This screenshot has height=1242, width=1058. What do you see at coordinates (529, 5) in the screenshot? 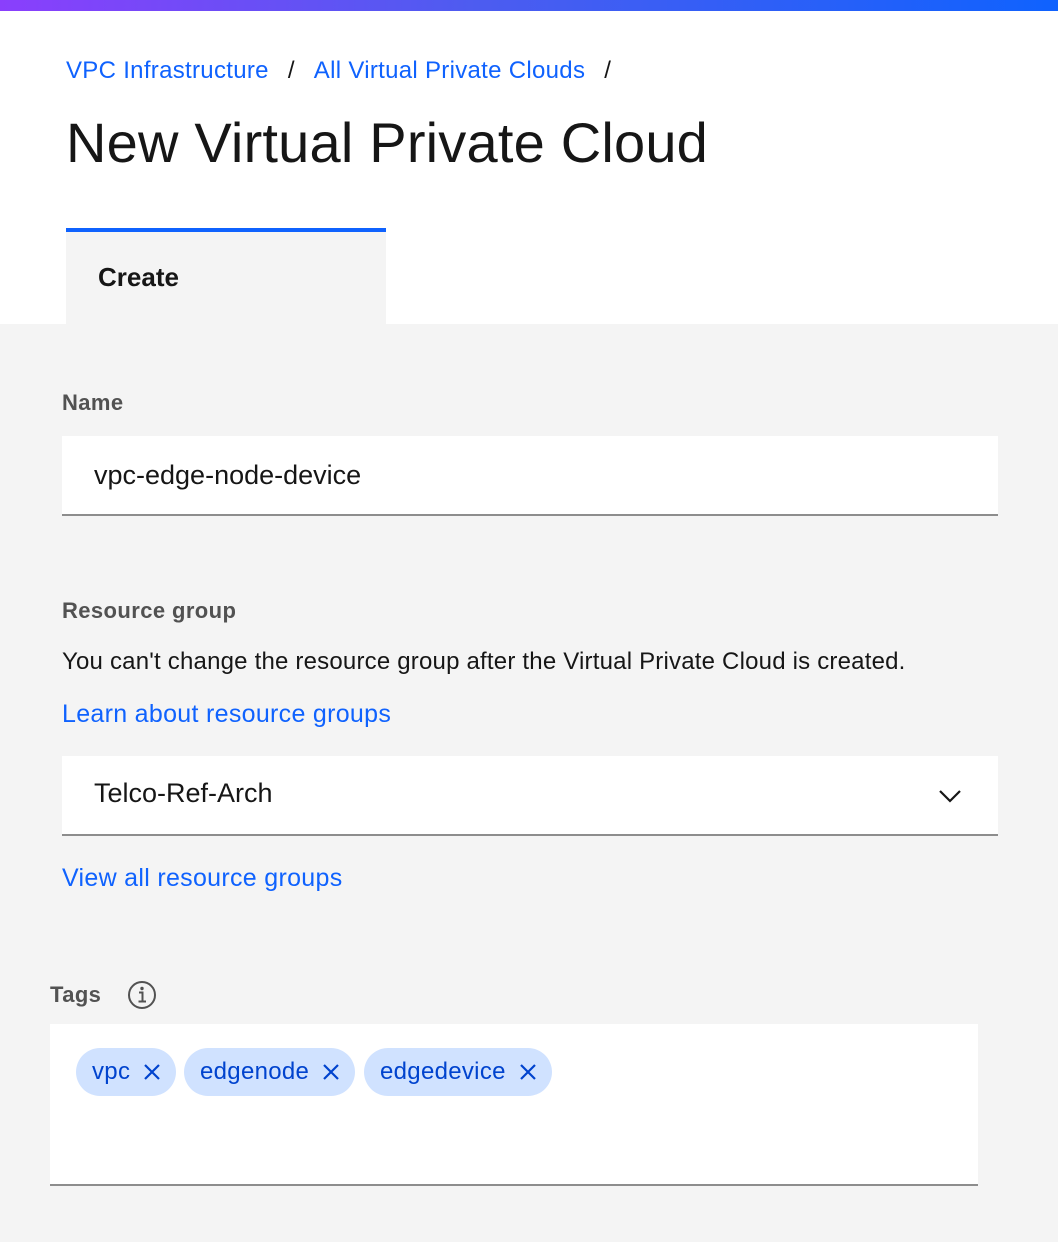
I see `top-accent-bar` at bounding box center [529, 5].